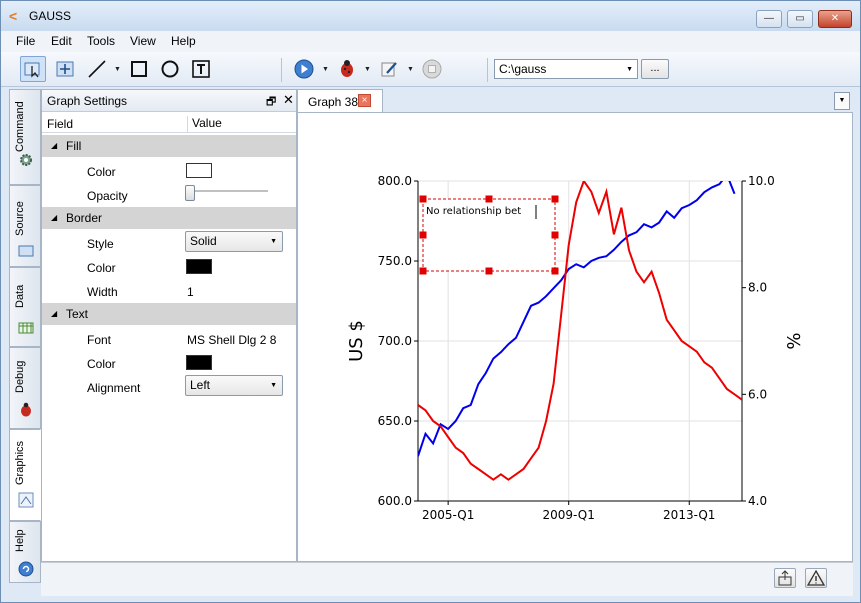  Describe the element at coordinates (288, 100) in the screenshot. I see `close-panel-icon: ✕` at that location.